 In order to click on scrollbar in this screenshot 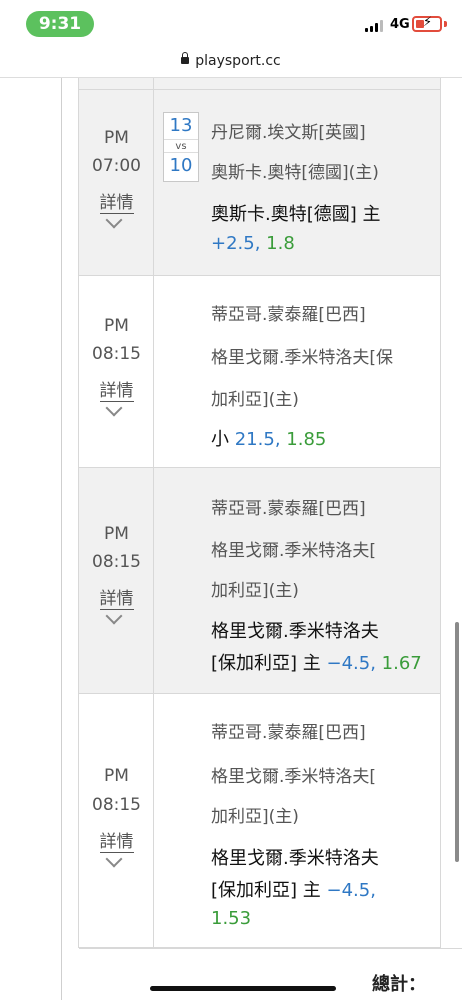, I will do `click(457, 742)`.